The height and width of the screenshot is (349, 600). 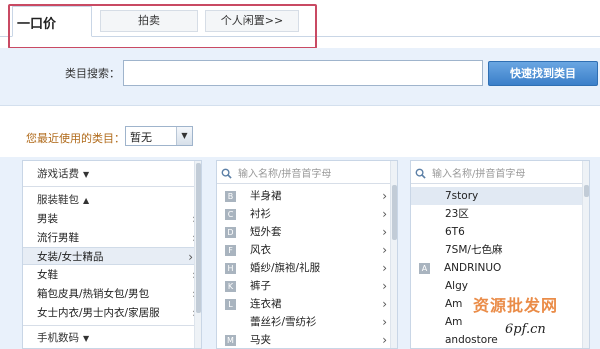 I want to click on index-letter: L, so click(x=230, y=304).